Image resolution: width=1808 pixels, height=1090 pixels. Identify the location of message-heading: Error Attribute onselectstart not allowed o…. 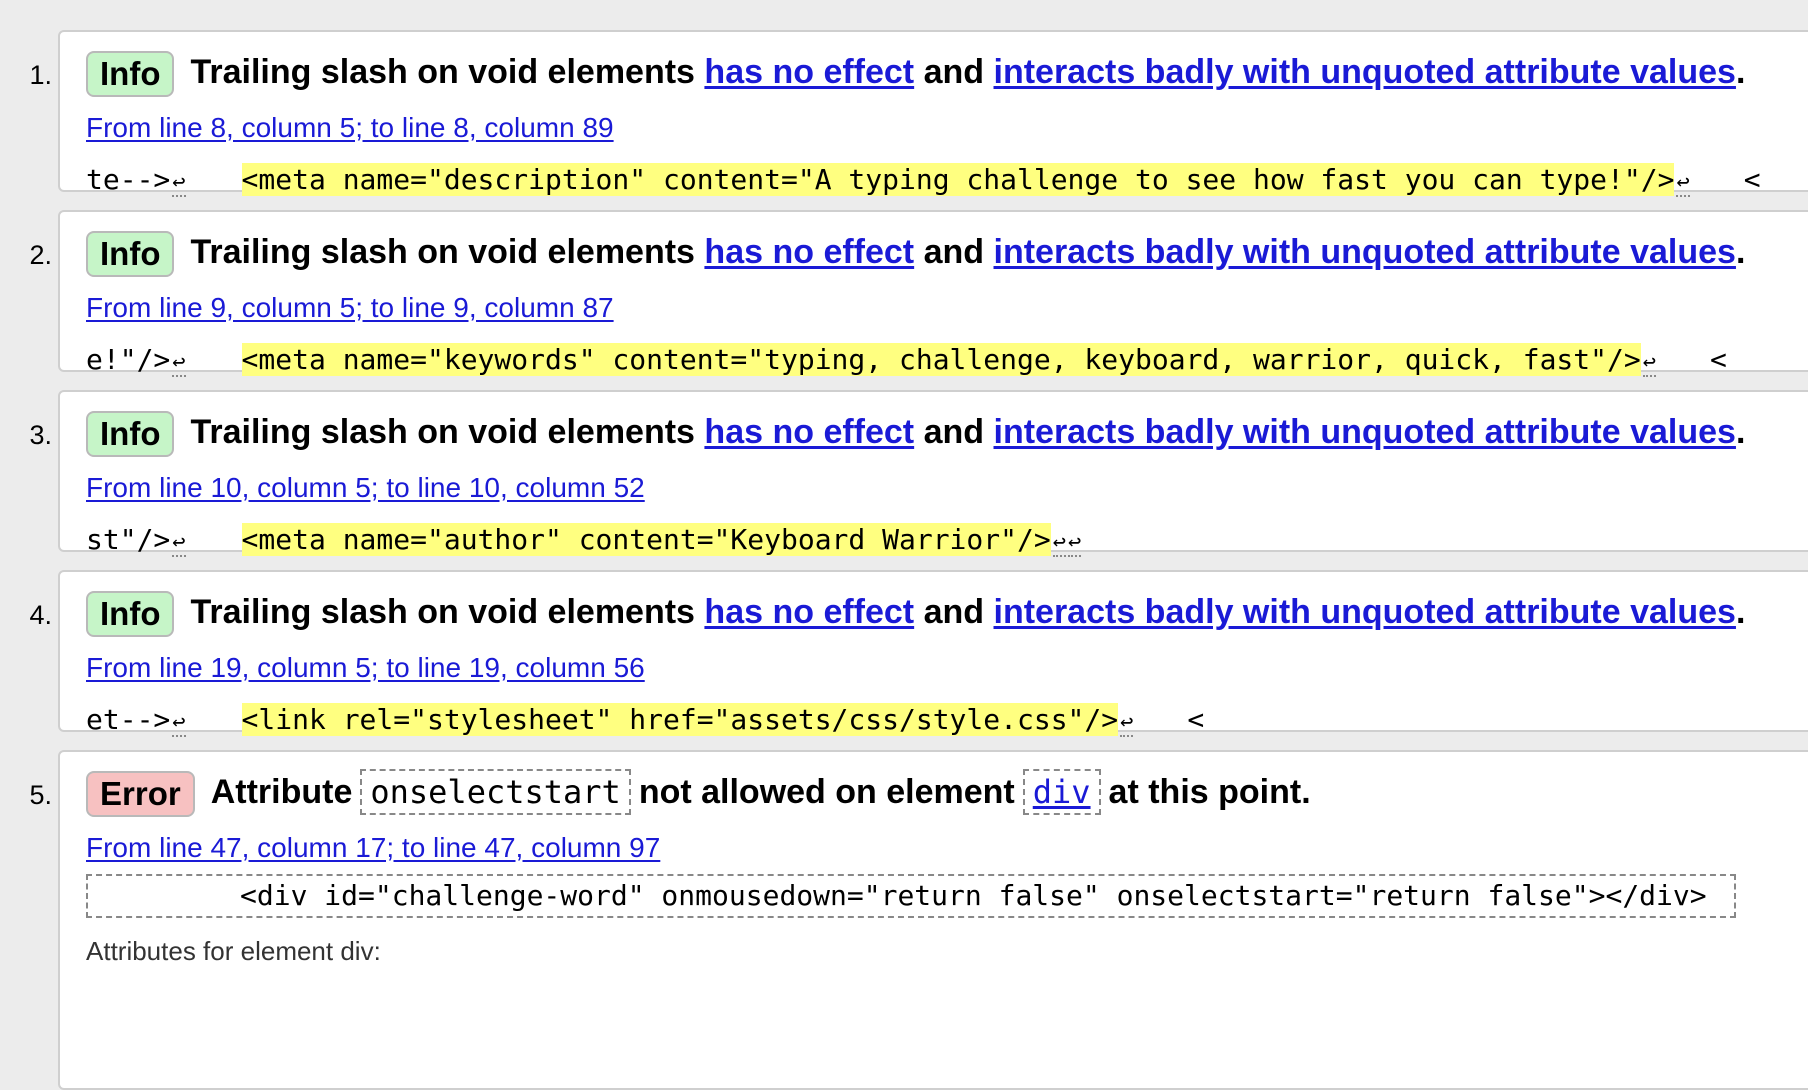
(698, 793).